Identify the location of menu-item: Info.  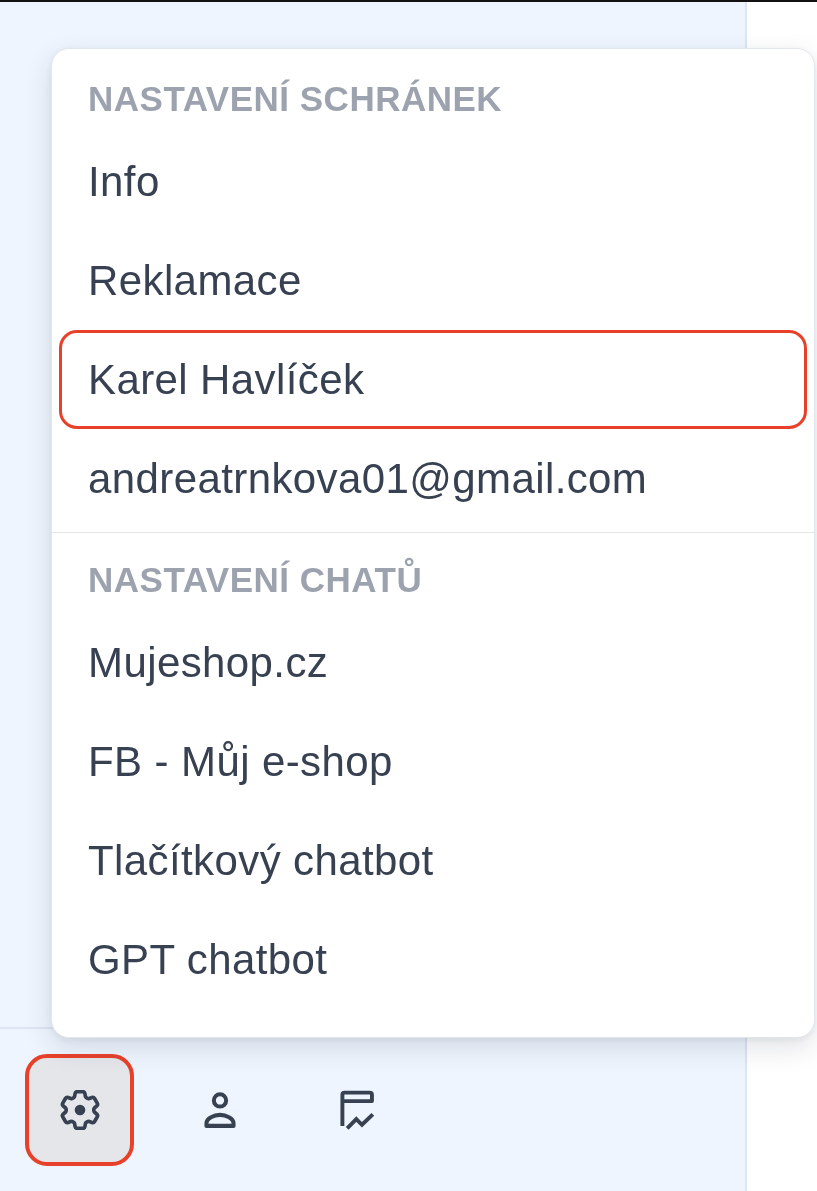
(433, 181).